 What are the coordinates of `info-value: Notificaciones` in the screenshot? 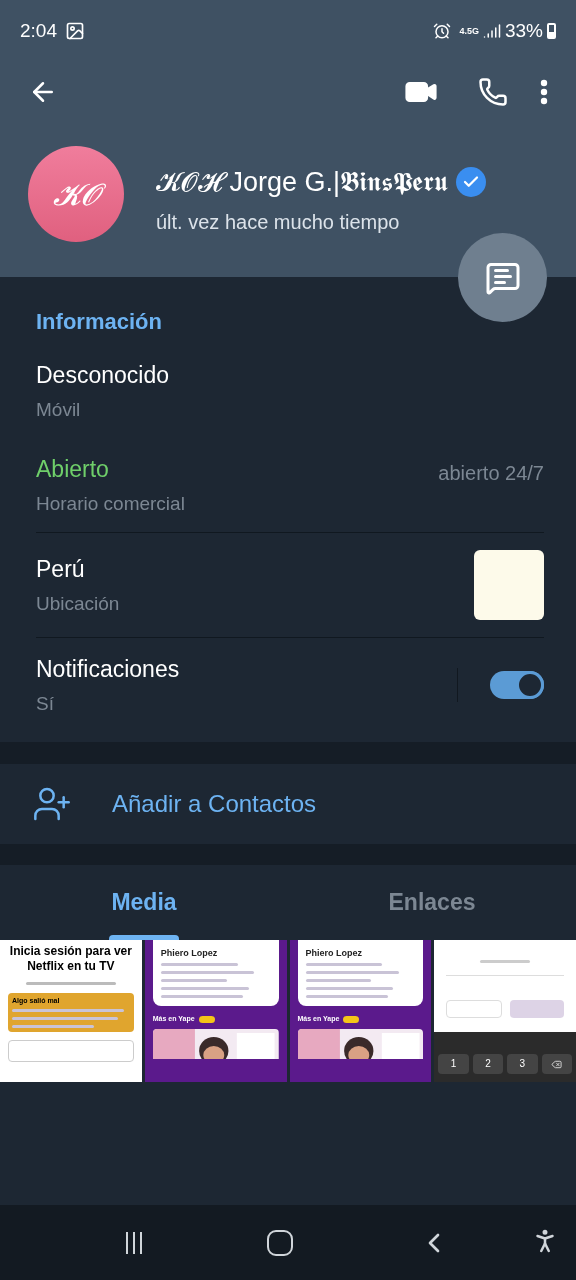 It's located at (108, 669).